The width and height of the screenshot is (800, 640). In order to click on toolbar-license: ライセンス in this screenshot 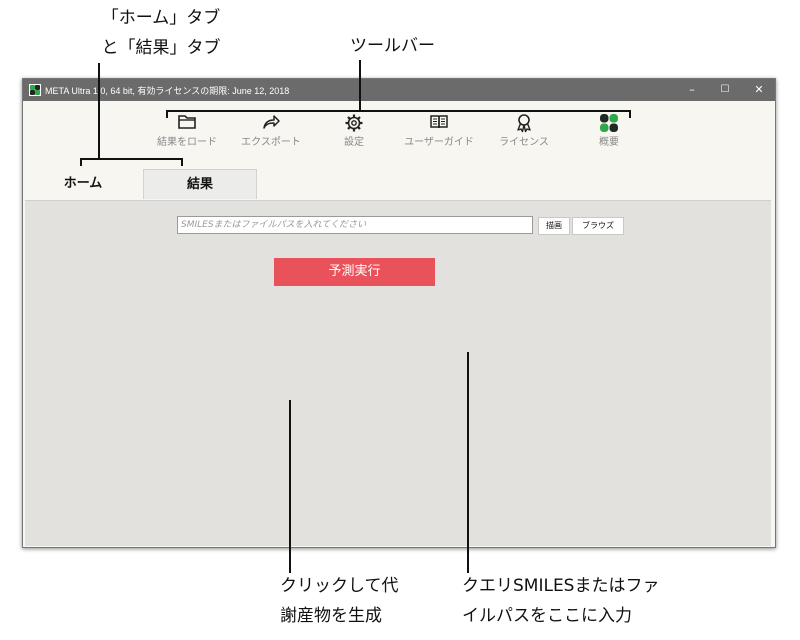, I will do `click(524, 130)`.